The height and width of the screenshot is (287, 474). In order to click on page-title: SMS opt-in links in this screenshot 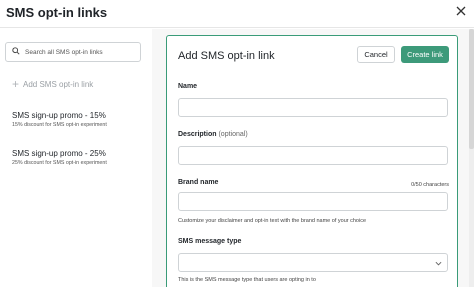, I will do `click(57, 12)`.